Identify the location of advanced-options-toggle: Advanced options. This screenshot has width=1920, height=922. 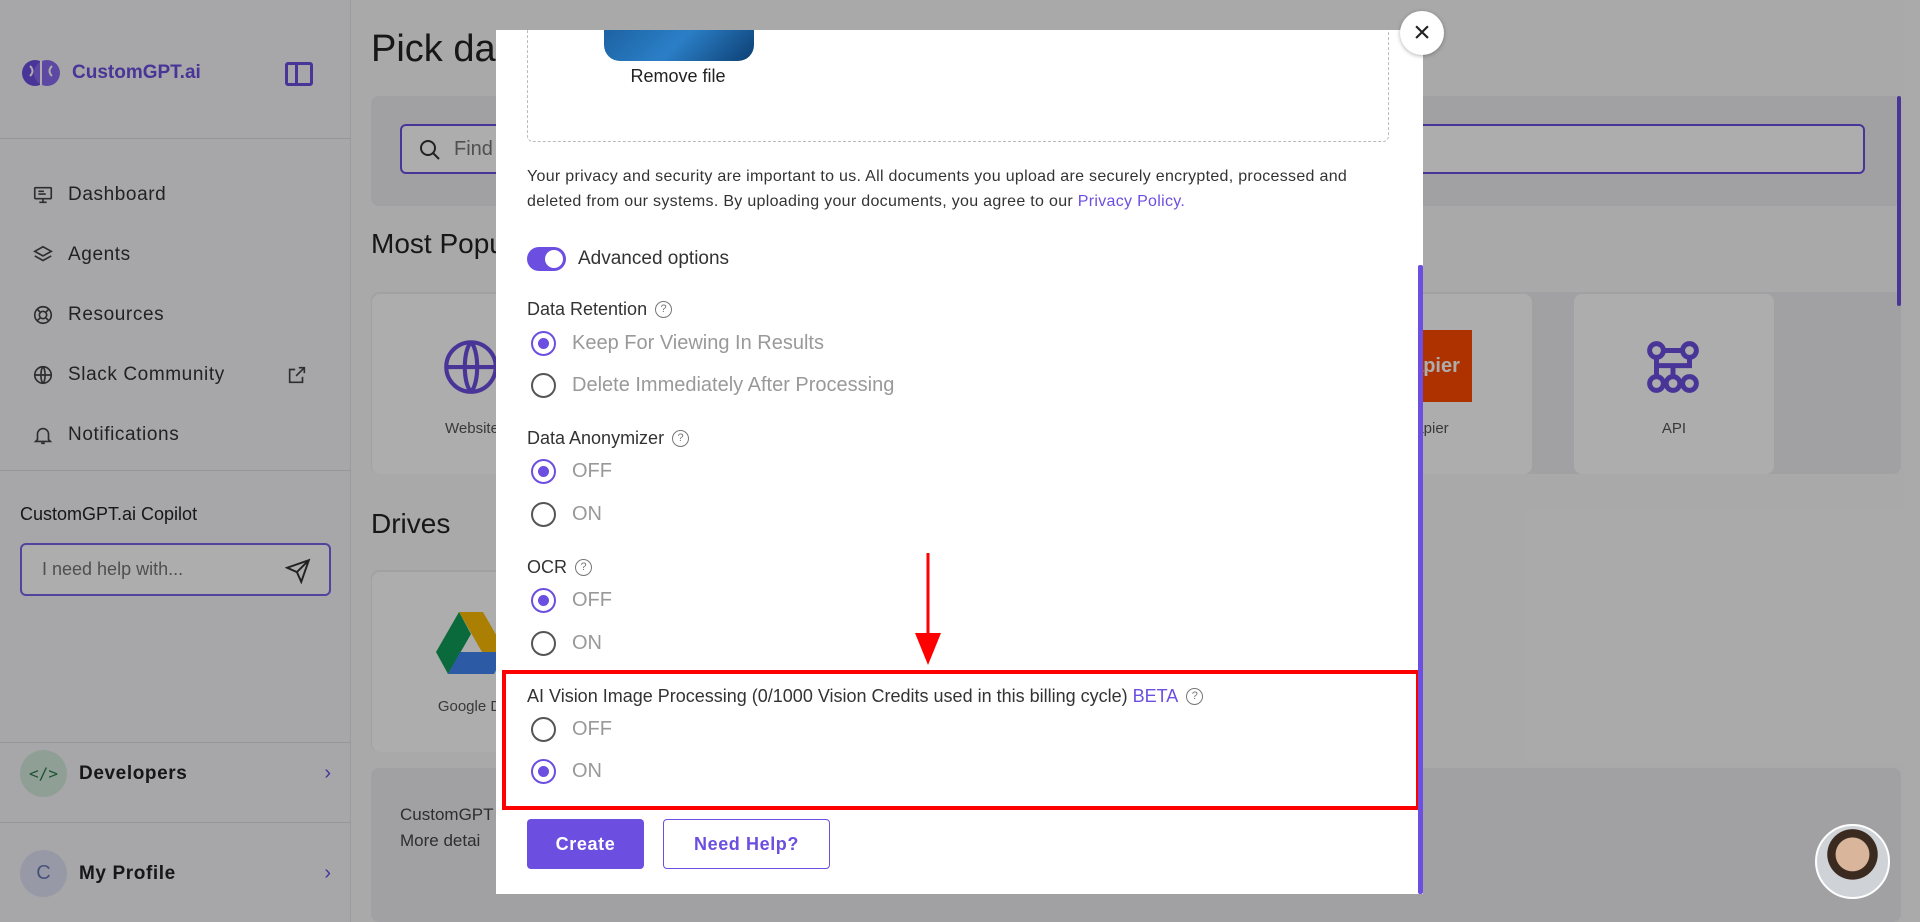
(628, 259).